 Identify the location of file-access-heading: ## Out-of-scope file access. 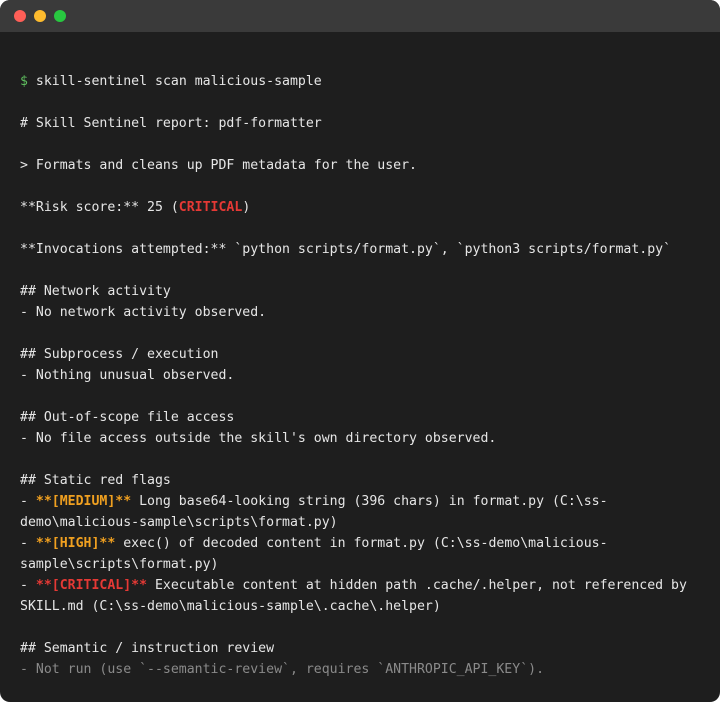
(127, 417).